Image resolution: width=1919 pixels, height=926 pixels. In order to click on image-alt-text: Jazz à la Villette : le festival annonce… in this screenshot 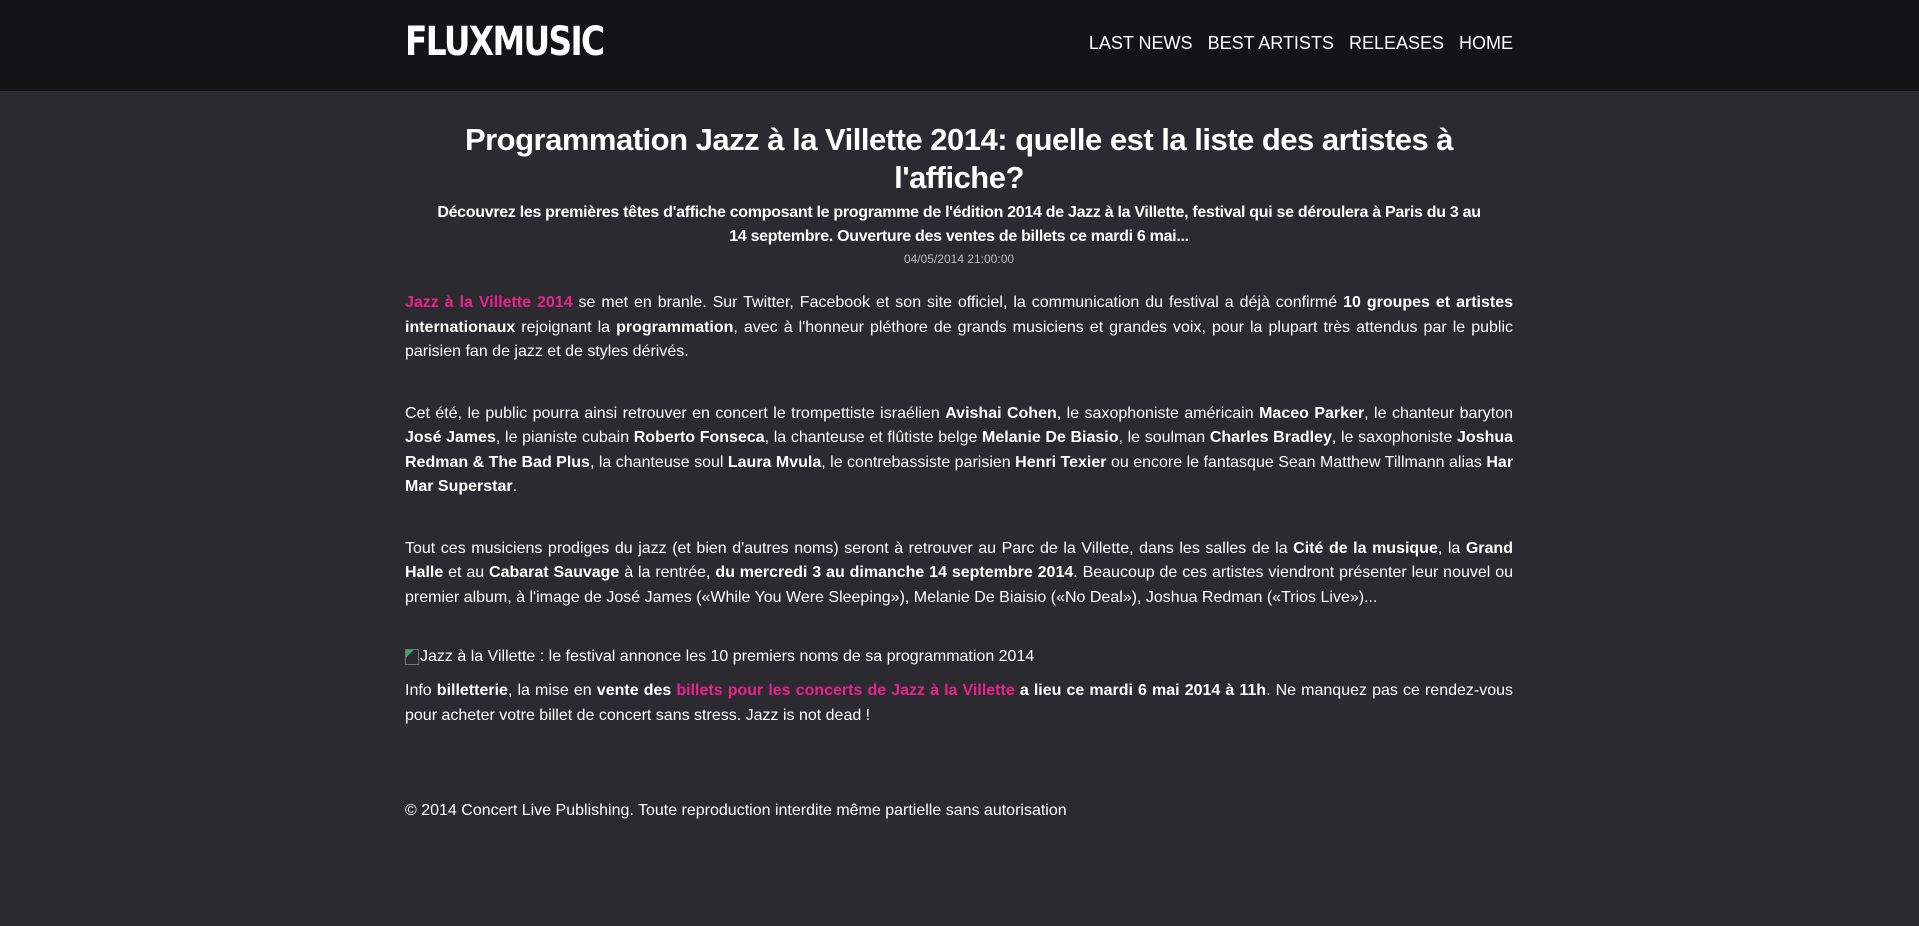, I will do `click(727, 656)`.